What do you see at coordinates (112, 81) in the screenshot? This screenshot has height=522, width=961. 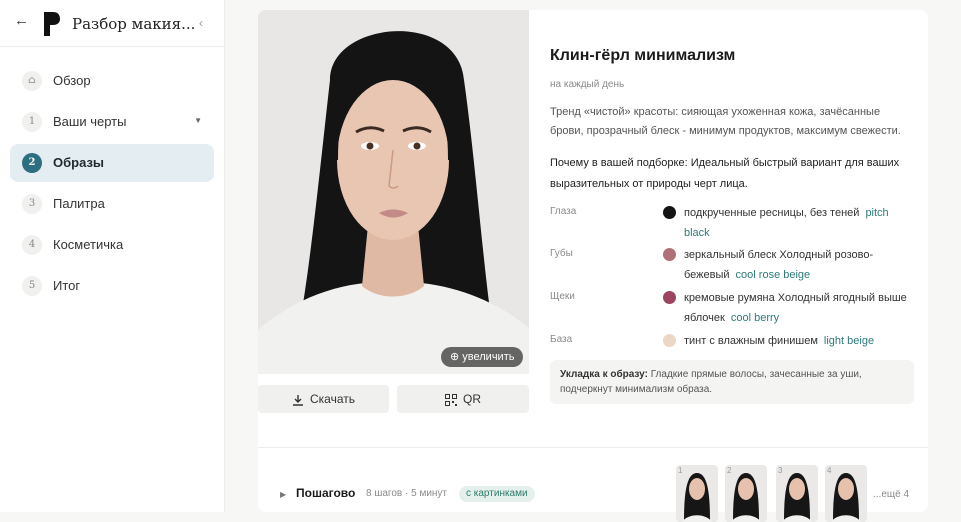 I see `sidebar-item-overview: ⌂ Обзор` at bounding box center [112, 81].